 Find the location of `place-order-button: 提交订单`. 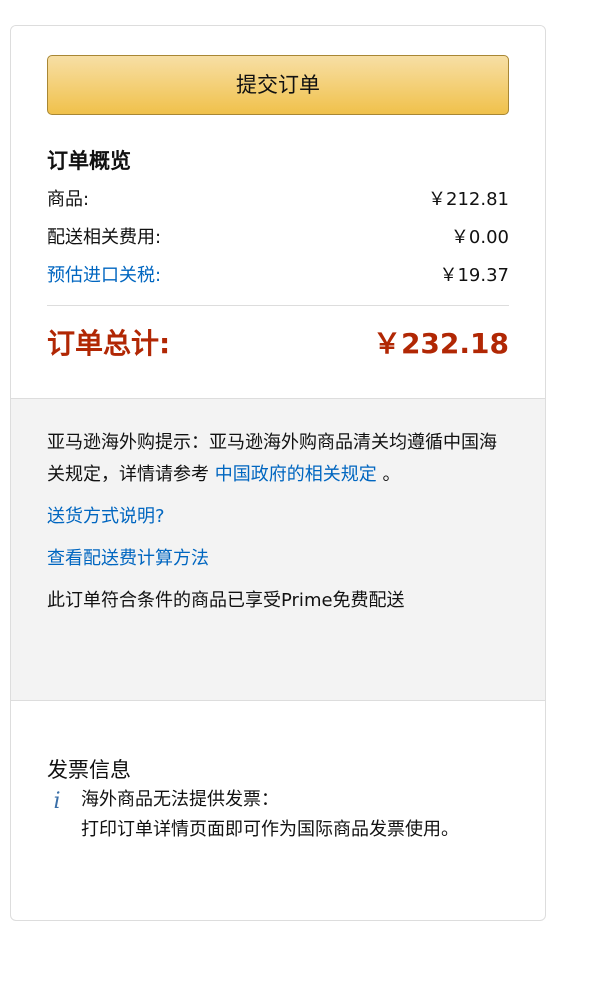

place-order-button: 提交订单 is located at coordinates (278, 85).